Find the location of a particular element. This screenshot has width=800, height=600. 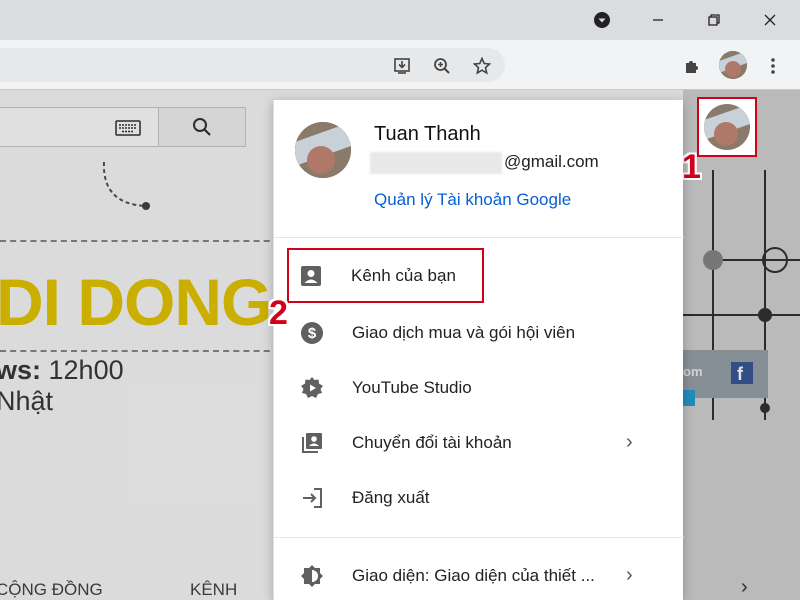

minimize-button is located at coordinates (658, 20).